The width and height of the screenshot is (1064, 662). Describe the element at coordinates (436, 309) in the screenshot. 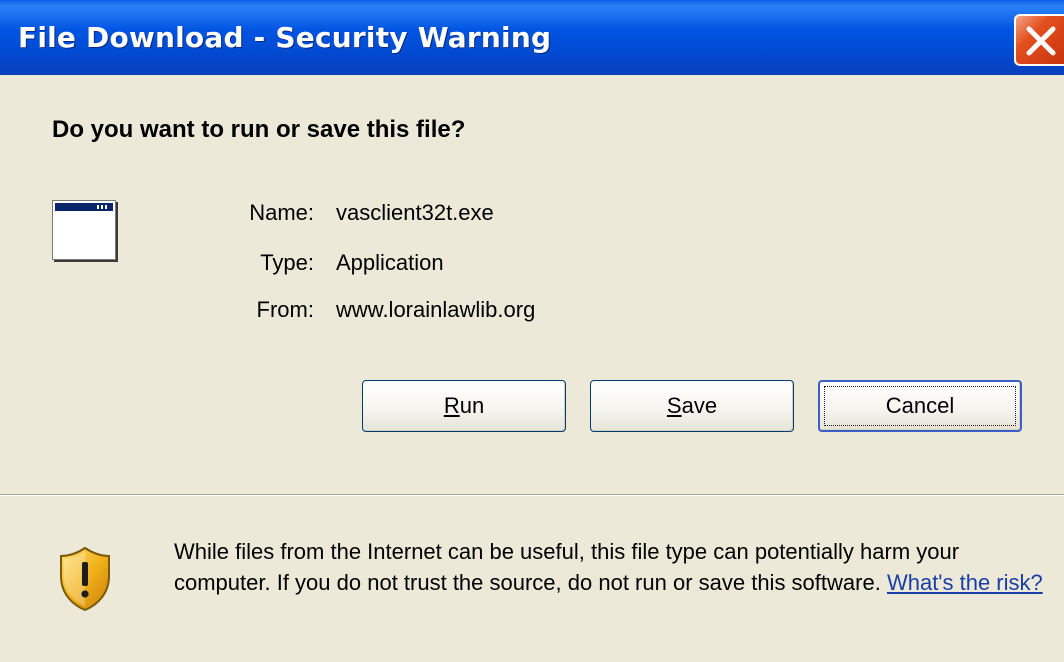

I see `file-source-value: www.lorainlawlib.org` at that location.